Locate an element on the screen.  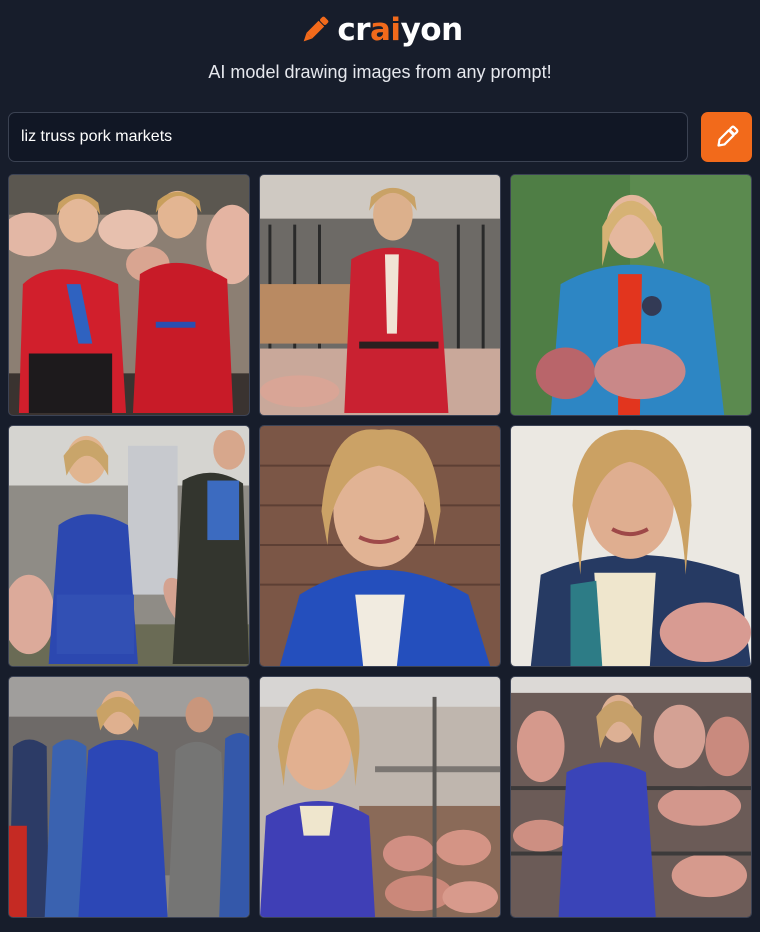
result-image-2-picture is located at coordinates (380, 295).